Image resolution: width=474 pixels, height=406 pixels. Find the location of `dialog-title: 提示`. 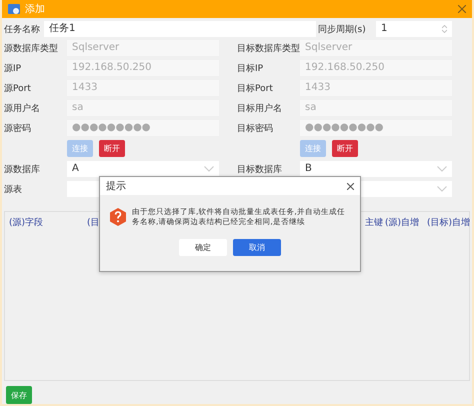

dialog-title: 提示 is located at coordinates (116, 186).